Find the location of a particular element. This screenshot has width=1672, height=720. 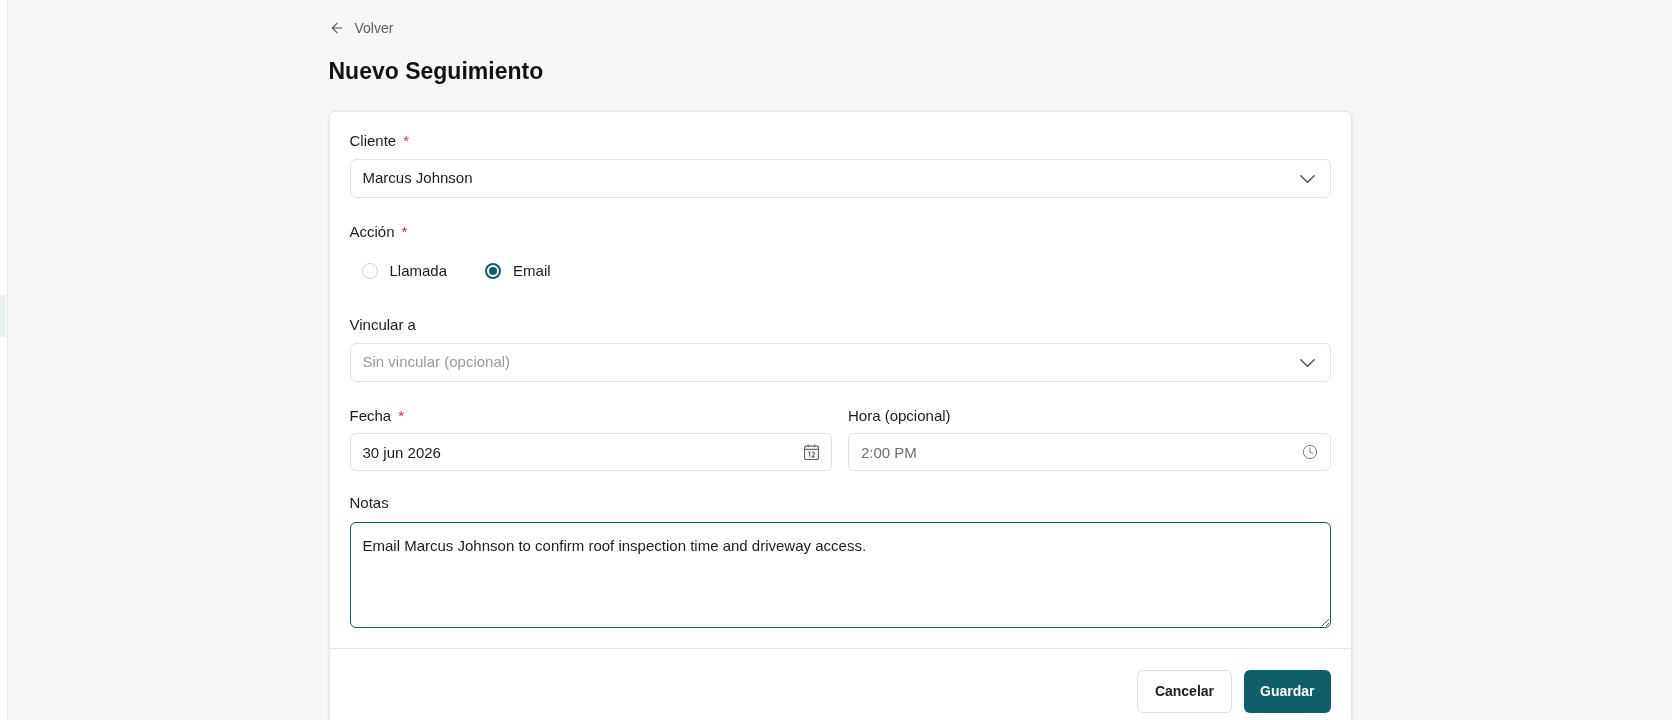

field-label: Notas is located at coordinates (369, 503).